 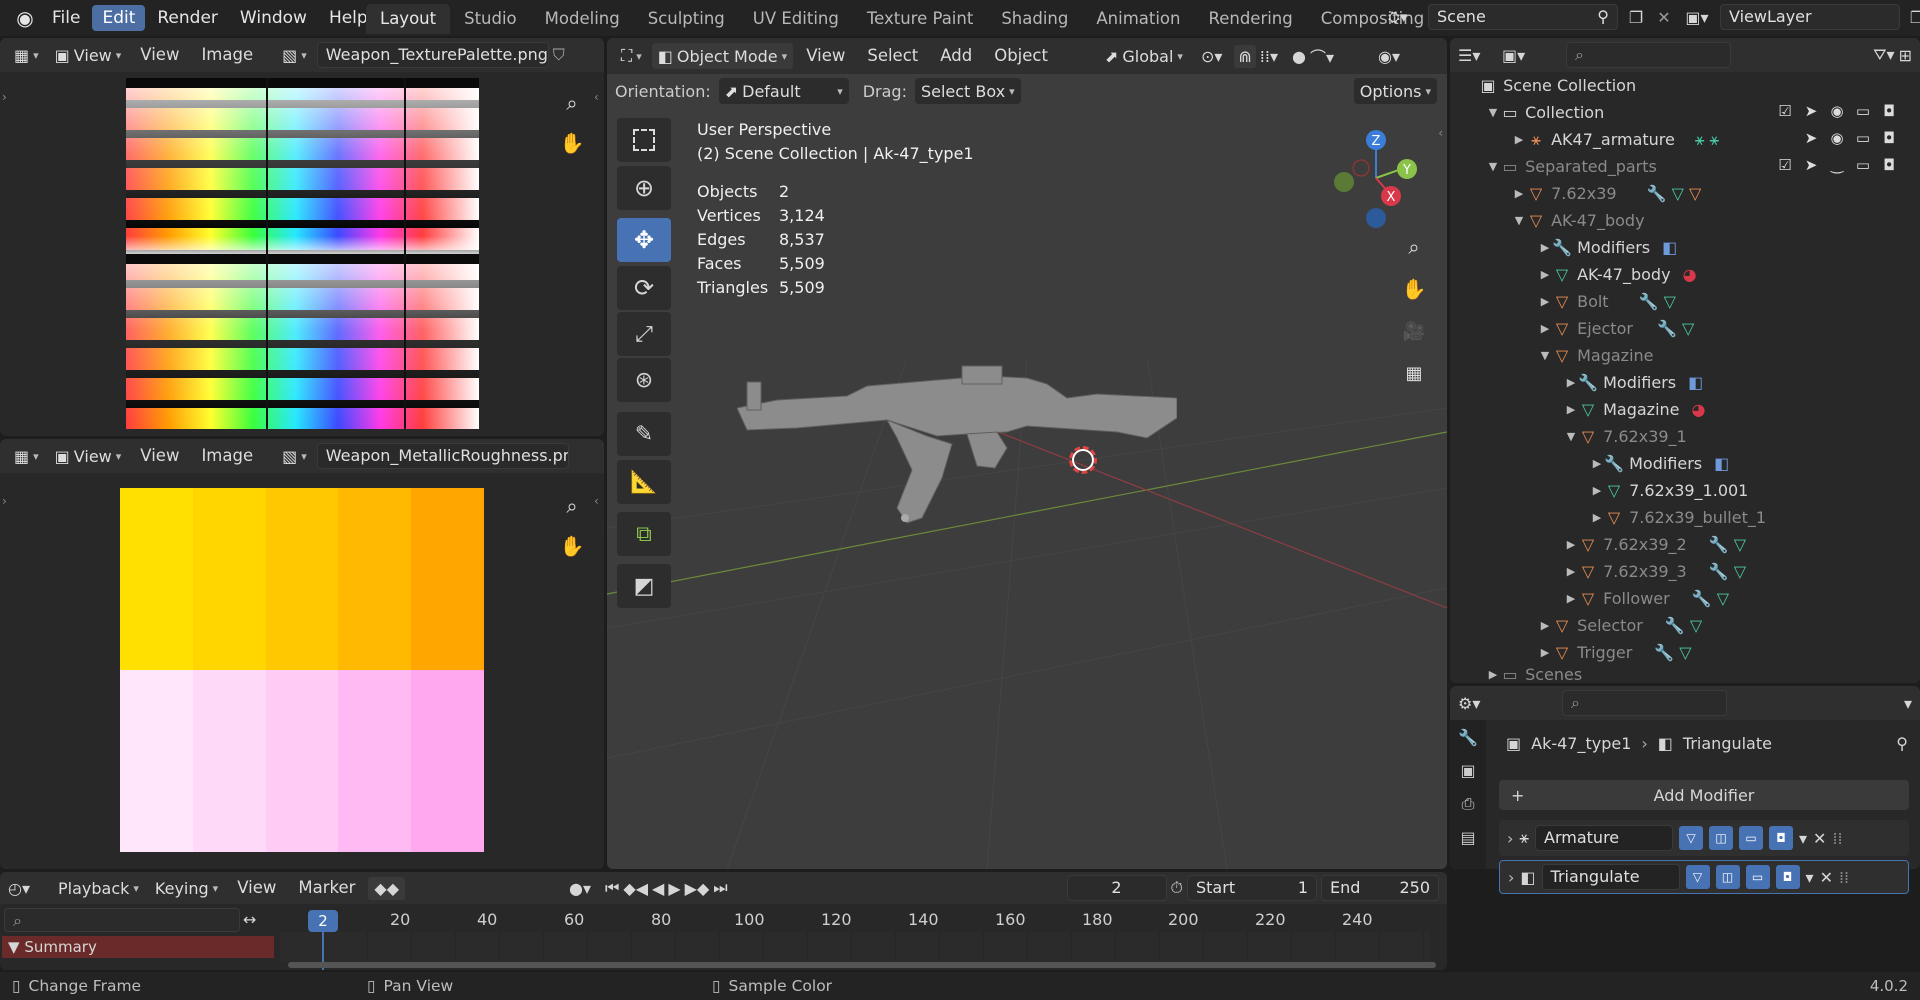 What do you see at coordinates (559, 55) in the screenshot?
I see `fake-user-shield-icon: ⛉` at bounding box center [559, 55].